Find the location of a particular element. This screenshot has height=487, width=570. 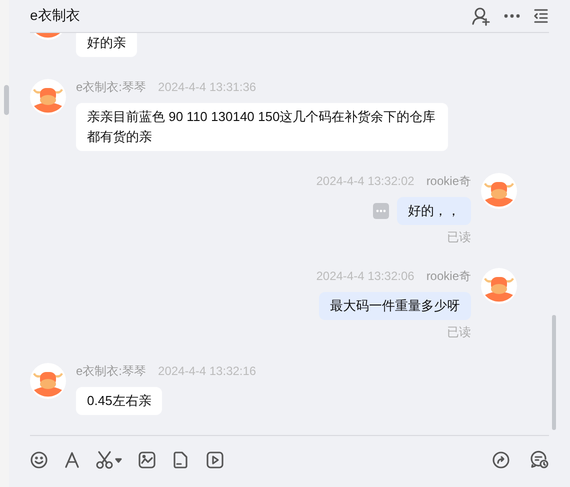

more-icon is located at coordinates (512, 16).